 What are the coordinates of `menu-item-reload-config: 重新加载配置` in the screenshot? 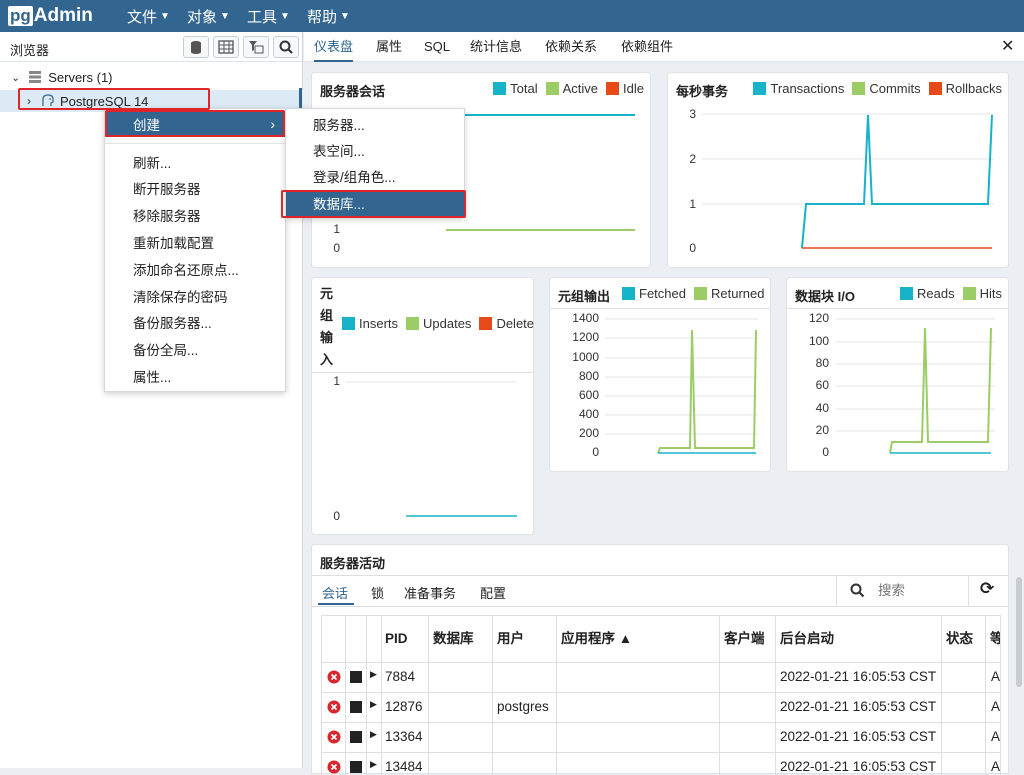 It's located at (195, 242).